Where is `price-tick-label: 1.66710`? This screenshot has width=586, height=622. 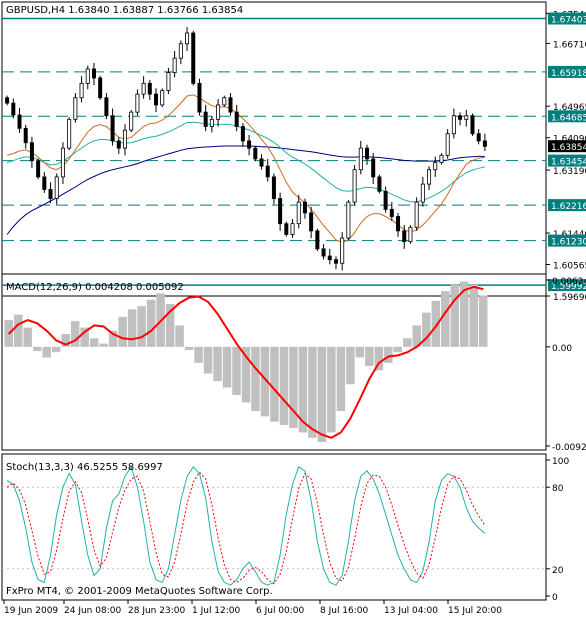 price-tick-label: 1.66710 is located at coordinates (569, 45).